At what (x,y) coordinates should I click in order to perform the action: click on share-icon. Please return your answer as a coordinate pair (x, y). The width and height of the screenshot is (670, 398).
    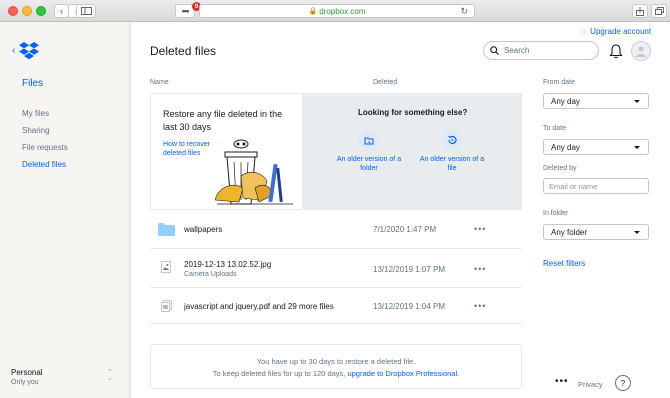
    Looking at the image, I should click on (640, 11).